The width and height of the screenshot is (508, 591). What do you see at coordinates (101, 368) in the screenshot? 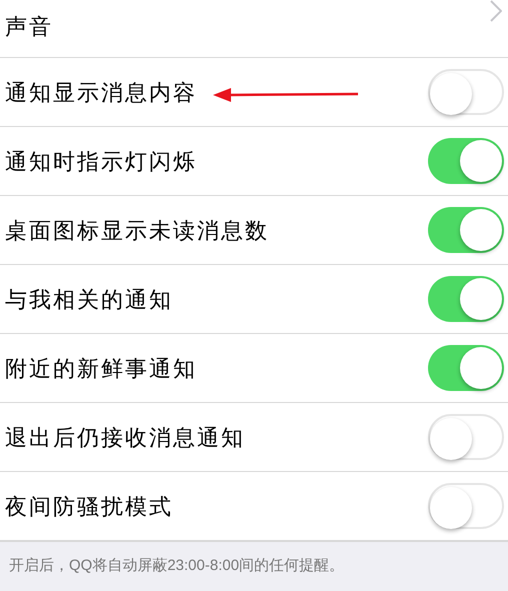
I see `setting-label: 附近的新鲜事通知` at bounding box center [101, 368].